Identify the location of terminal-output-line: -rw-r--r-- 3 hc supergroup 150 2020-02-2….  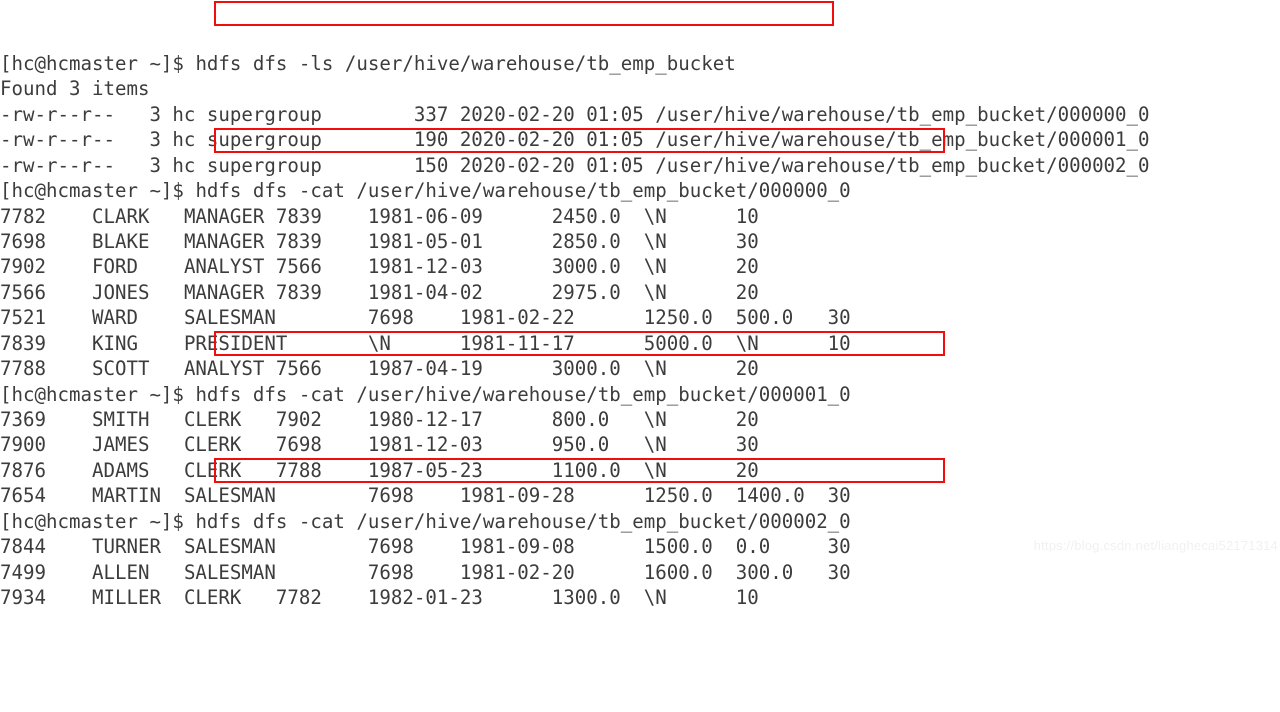
(640, 165).